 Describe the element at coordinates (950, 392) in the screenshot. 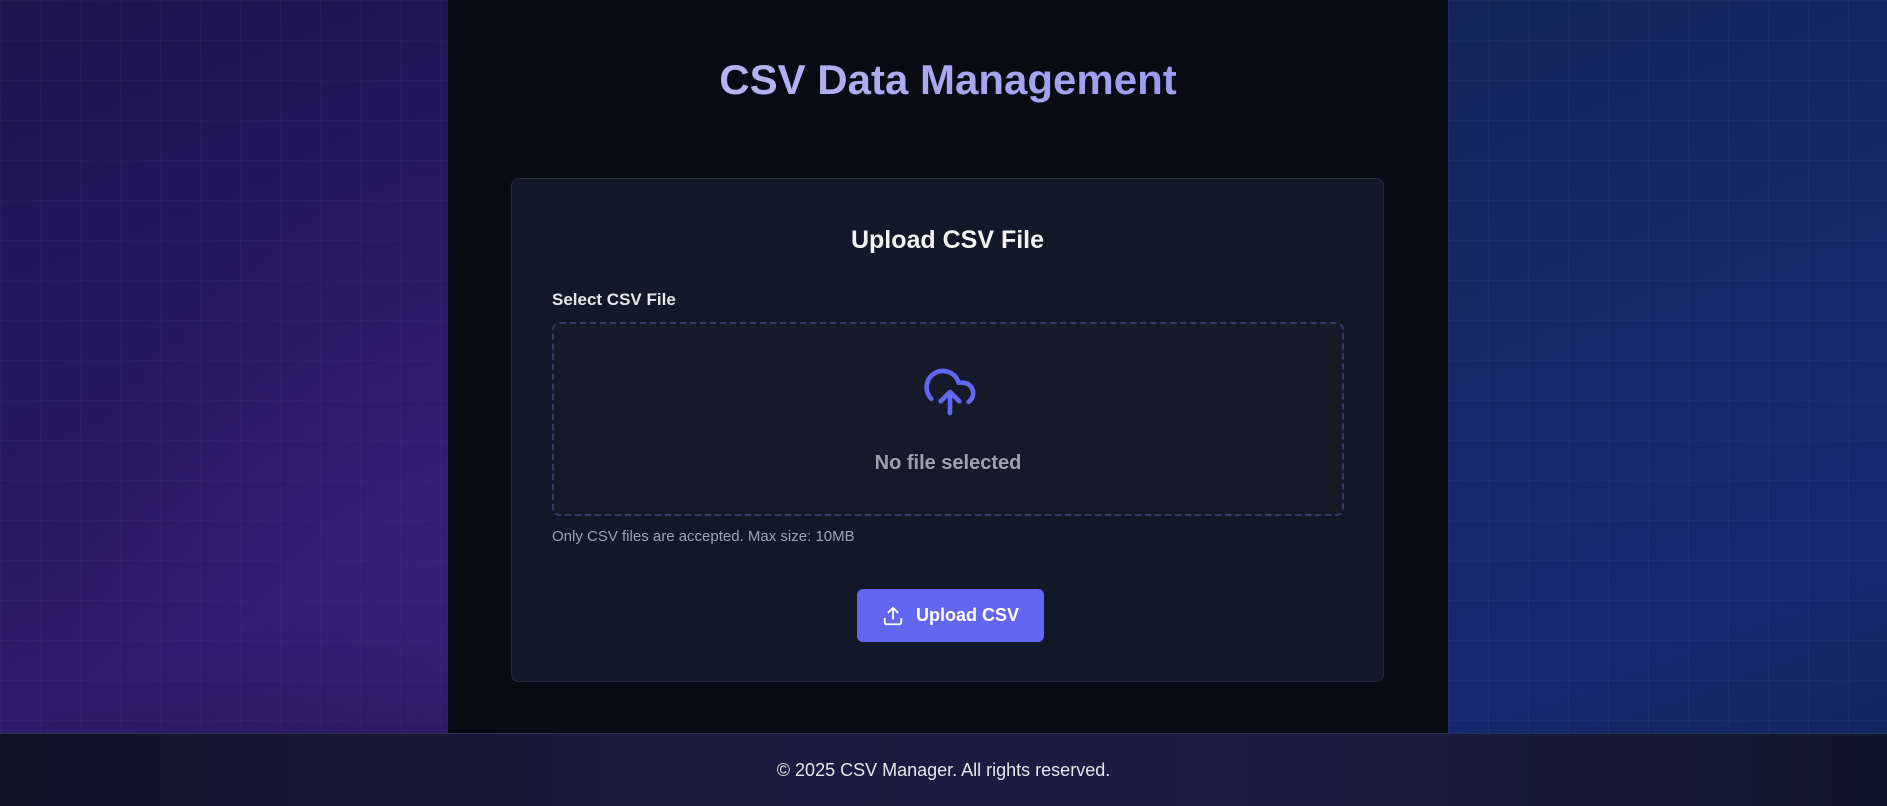

I see `cloud-upload-icon` at that location.